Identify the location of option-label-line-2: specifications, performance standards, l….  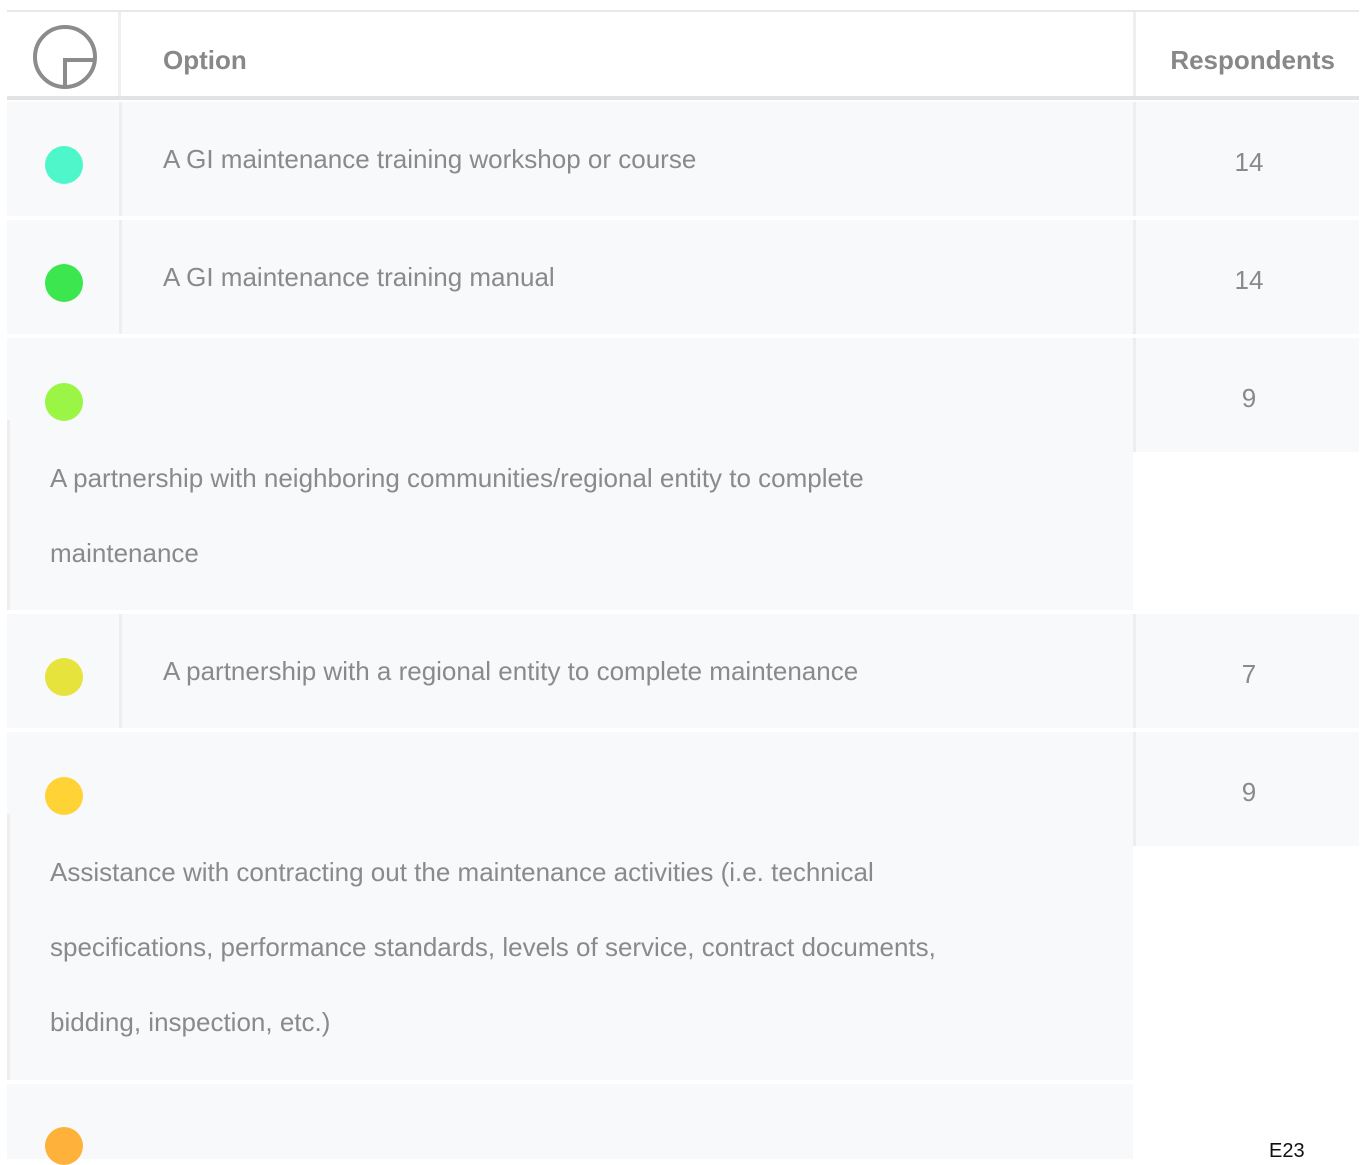
(493, 947).